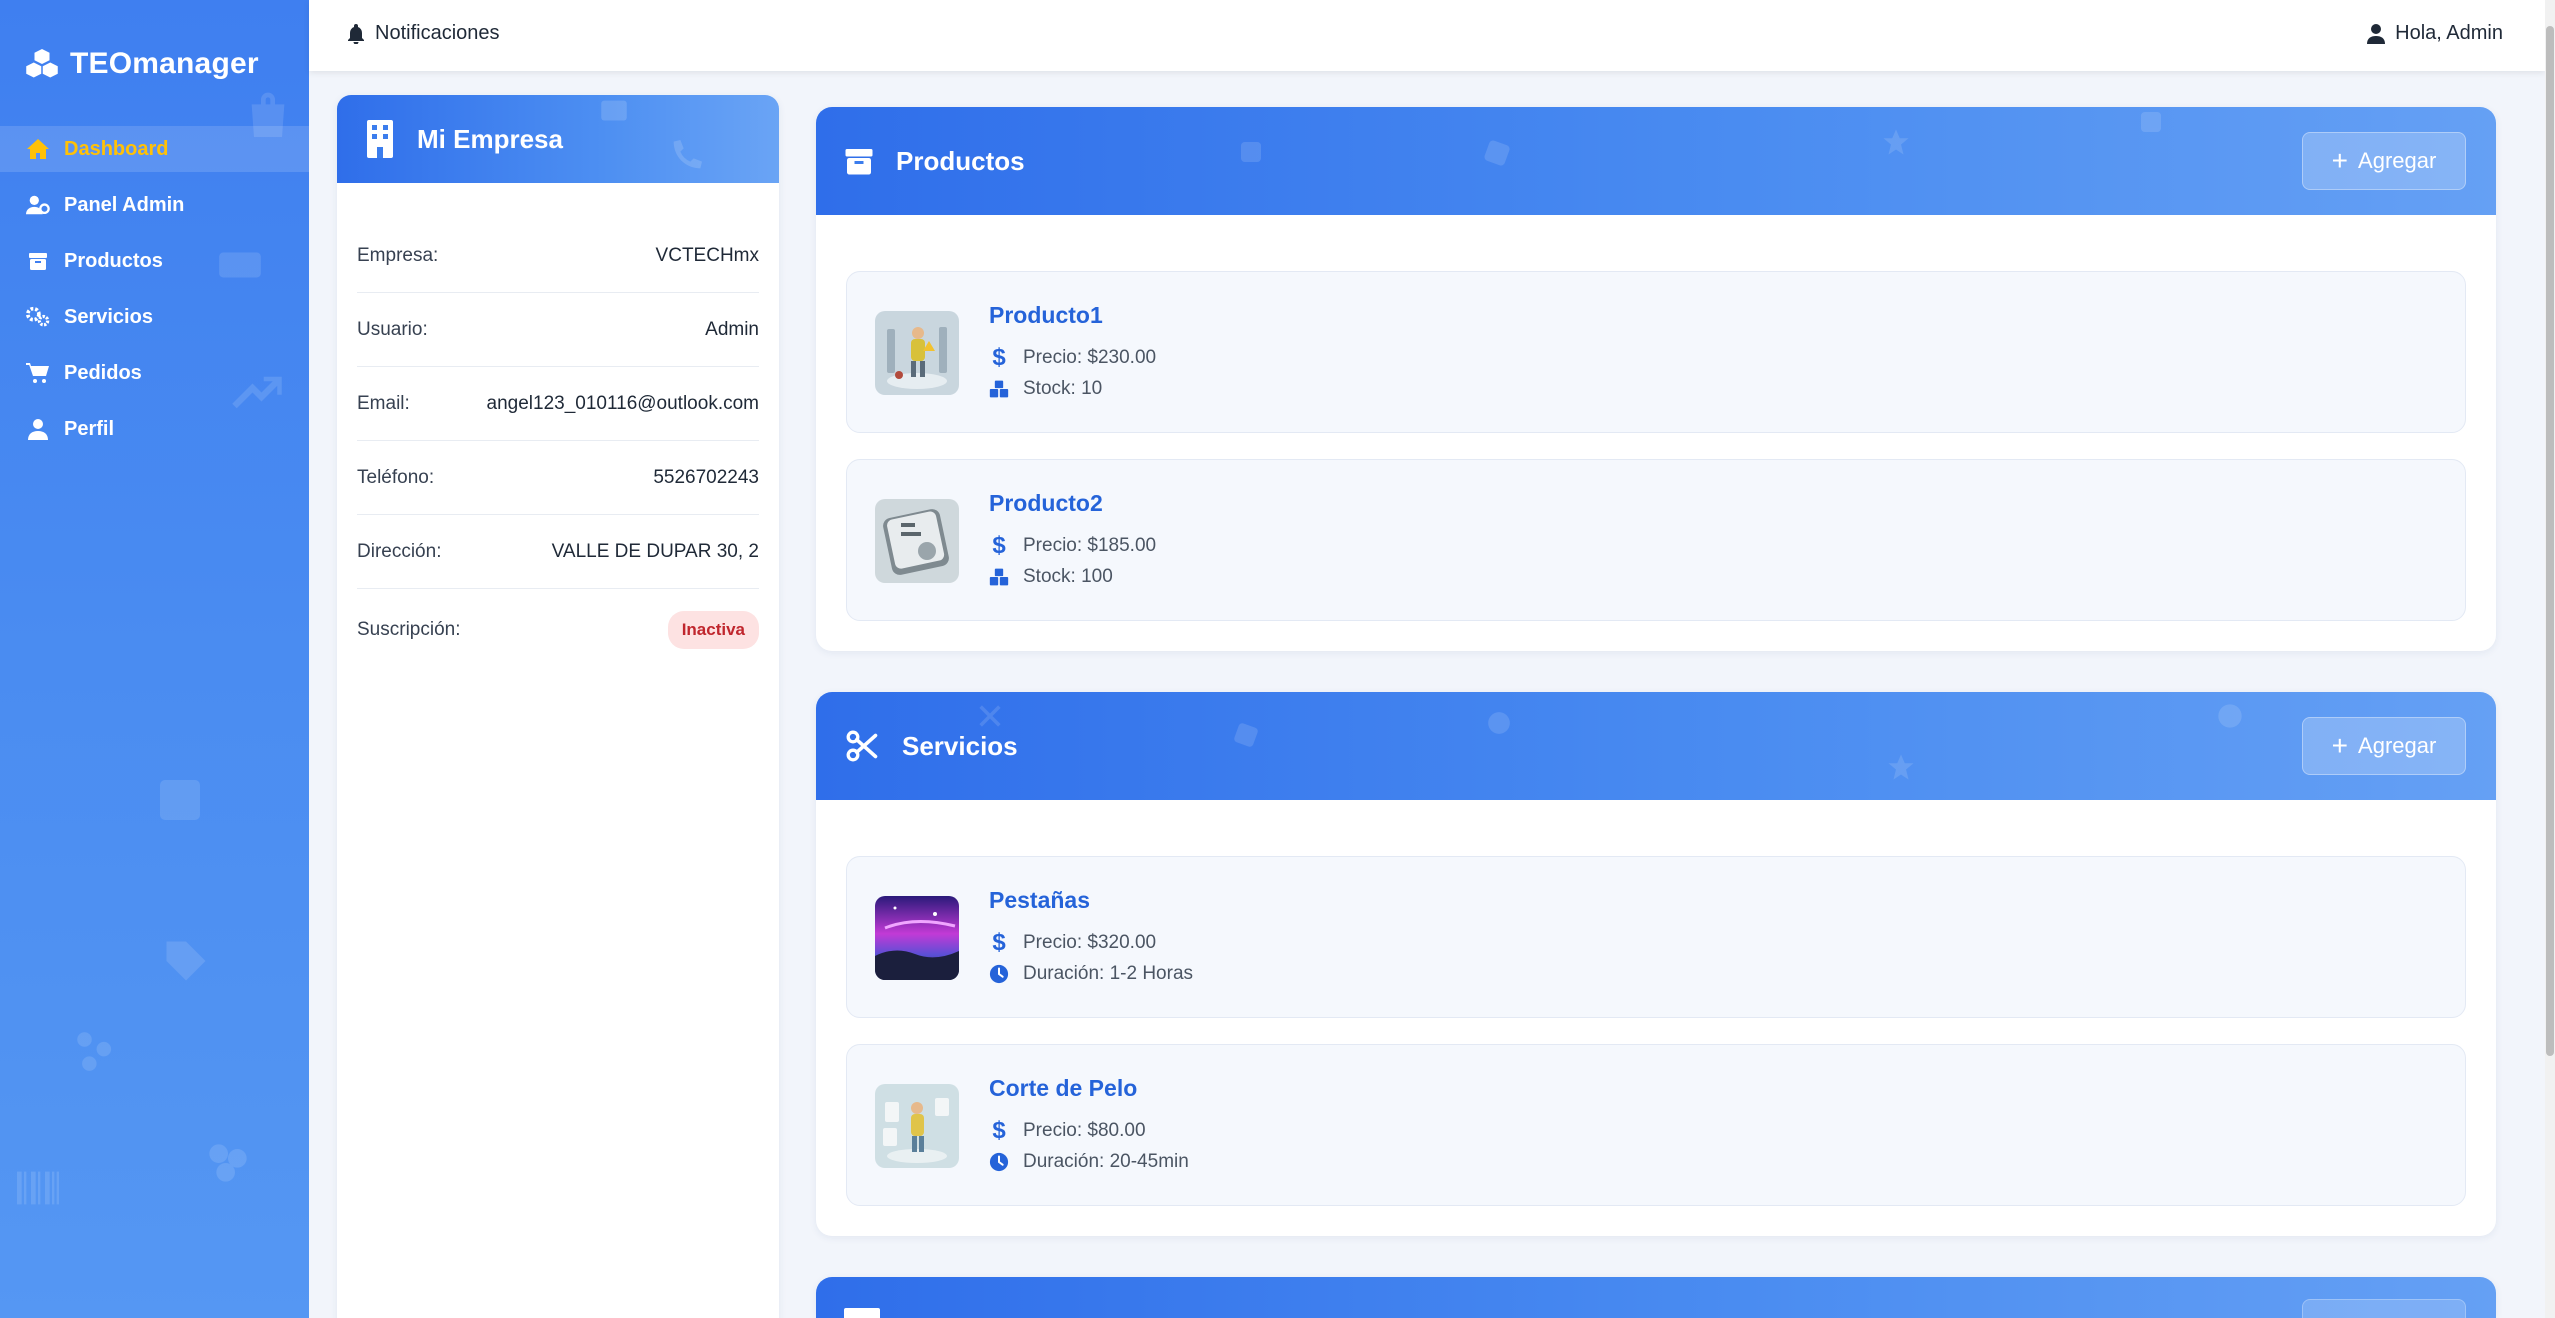 This screenshot has height=1318, width=2555. What do you see at coordinates (707, 255) in the screenshot?
I see `info-value: VCTECHmx` at bounding box center [707, 255].